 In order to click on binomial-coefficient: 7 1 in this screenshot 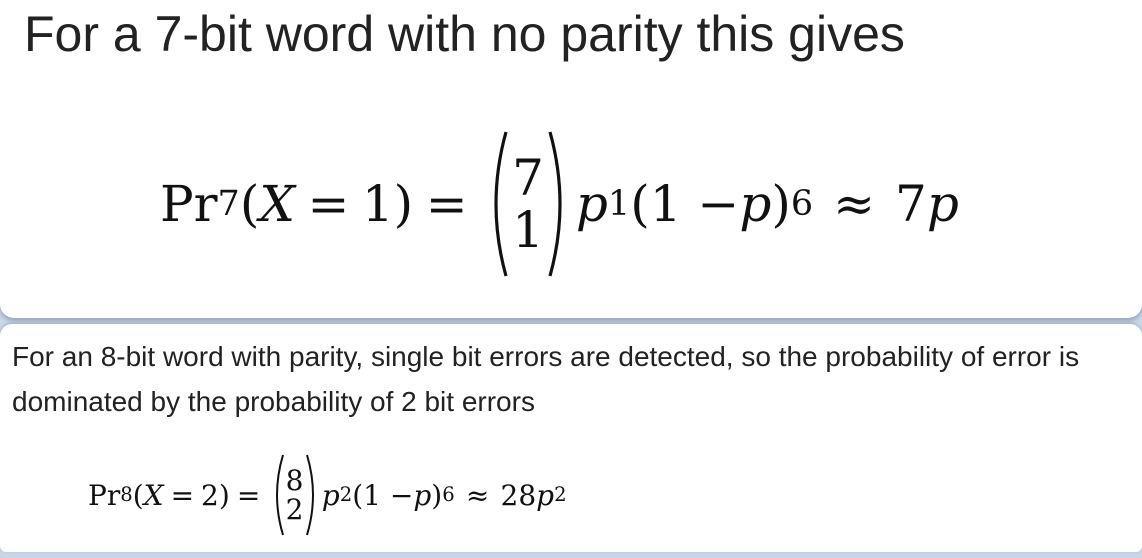, I will do `click(528, 204)`.